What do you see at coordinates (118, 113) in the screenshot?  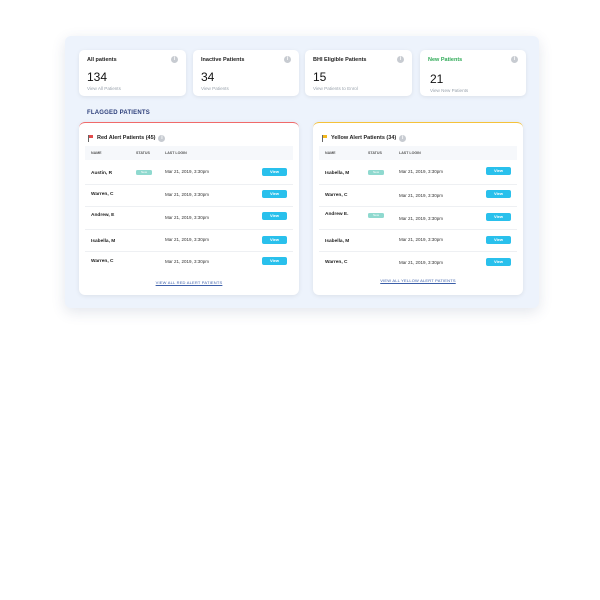 I see `section-title: FLAGGED PATIENTS` at bounding box center [118, 113].